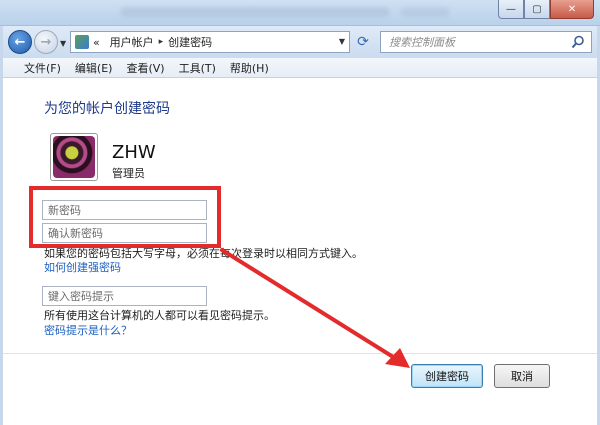 The width and height of the screenshot is (600, 425). What do you see at coordinates (363, 42) in the screenshot?
I see `refresh-button: ⟳` at bounding box center [363, 42].